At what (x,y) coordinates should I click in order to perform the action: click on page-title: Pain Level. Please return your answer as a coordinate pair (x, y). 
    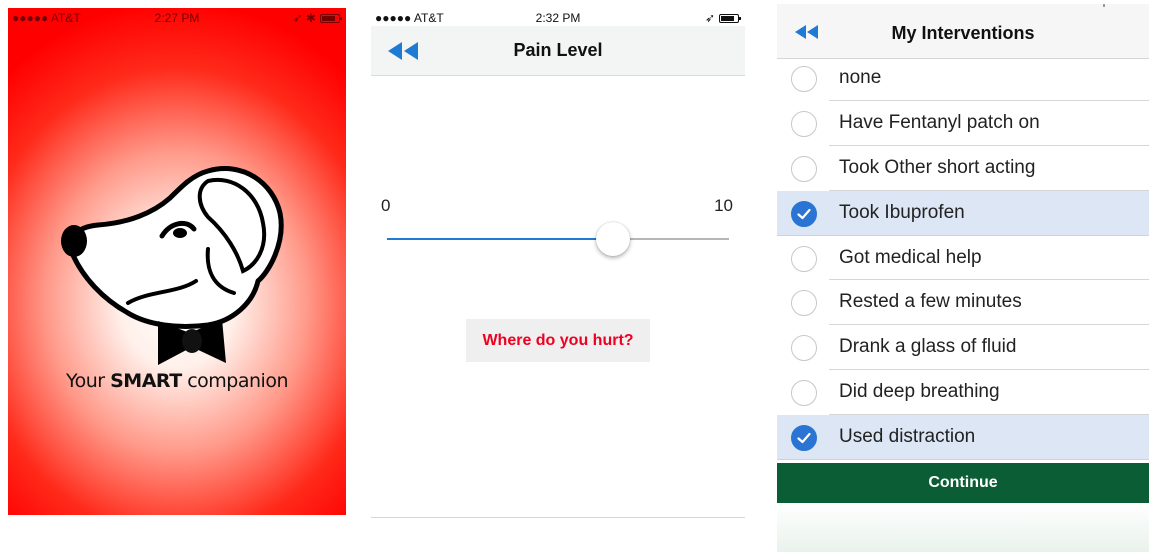
    Looking at the image, I should click on (558, 50).